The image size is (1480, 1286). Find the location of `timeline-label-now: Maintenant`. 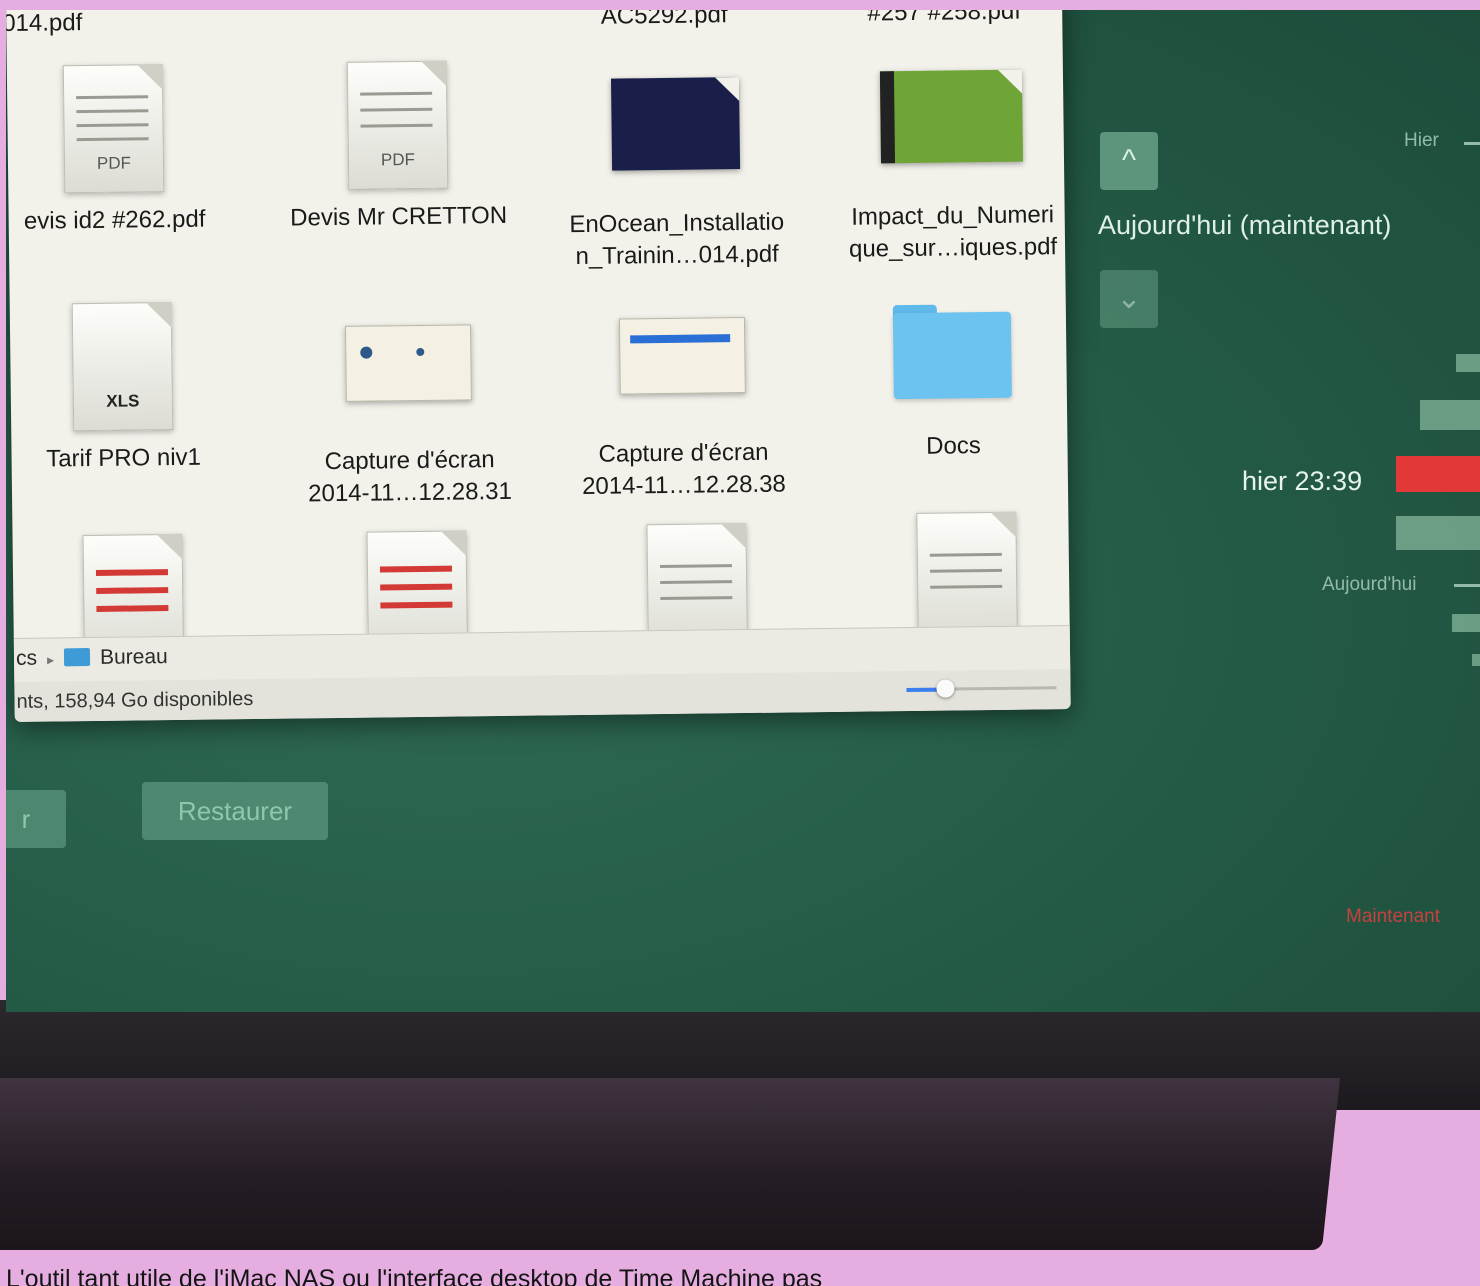

timeline-label-now: Maintenant is located at coordinates (1393, 916).